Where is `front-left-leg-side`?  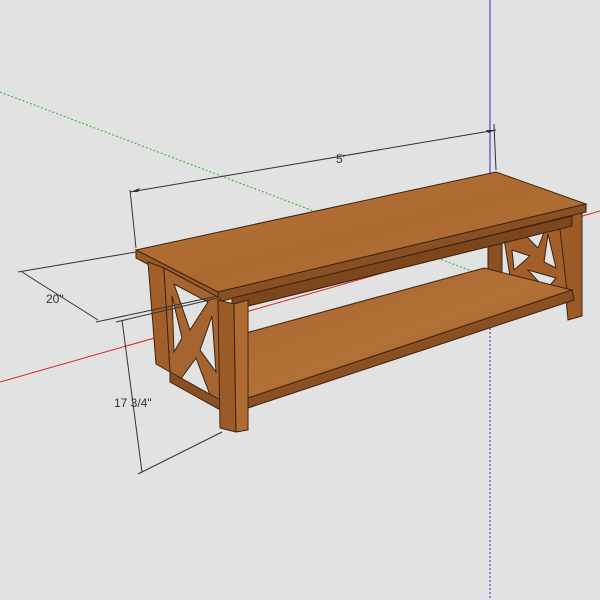
front-left-leg-side is located at coordinates (227, 366).